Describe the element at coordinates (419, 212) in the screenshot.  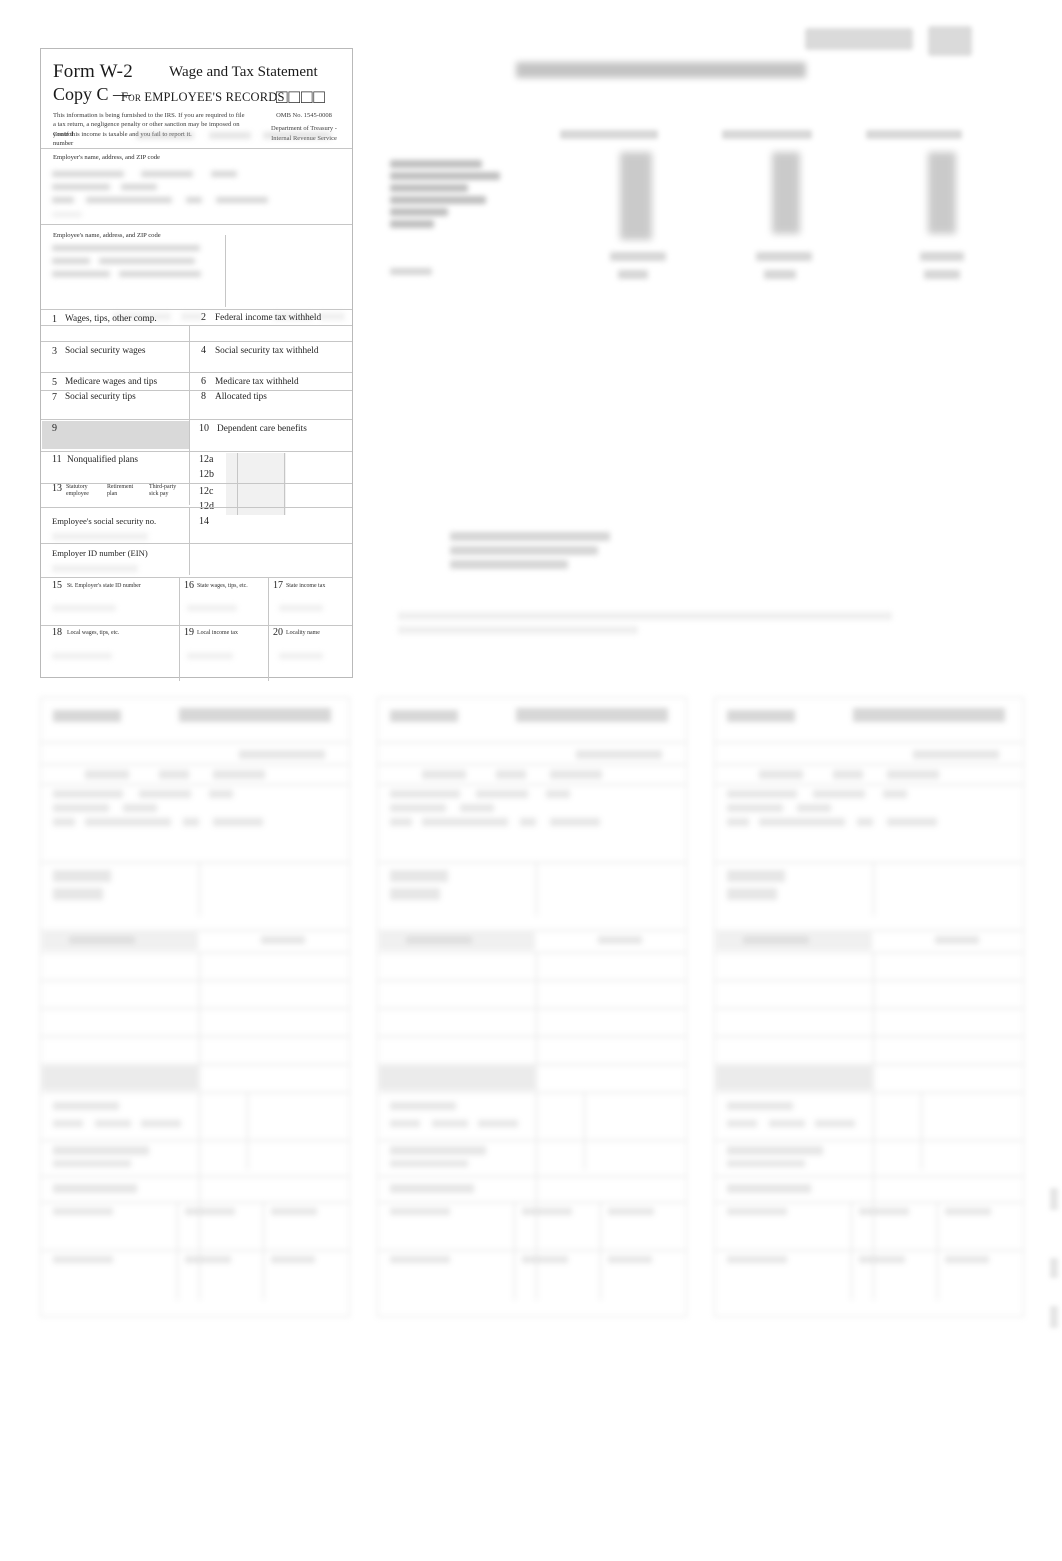
I see `panel-address-line-5-redacted` at that location.